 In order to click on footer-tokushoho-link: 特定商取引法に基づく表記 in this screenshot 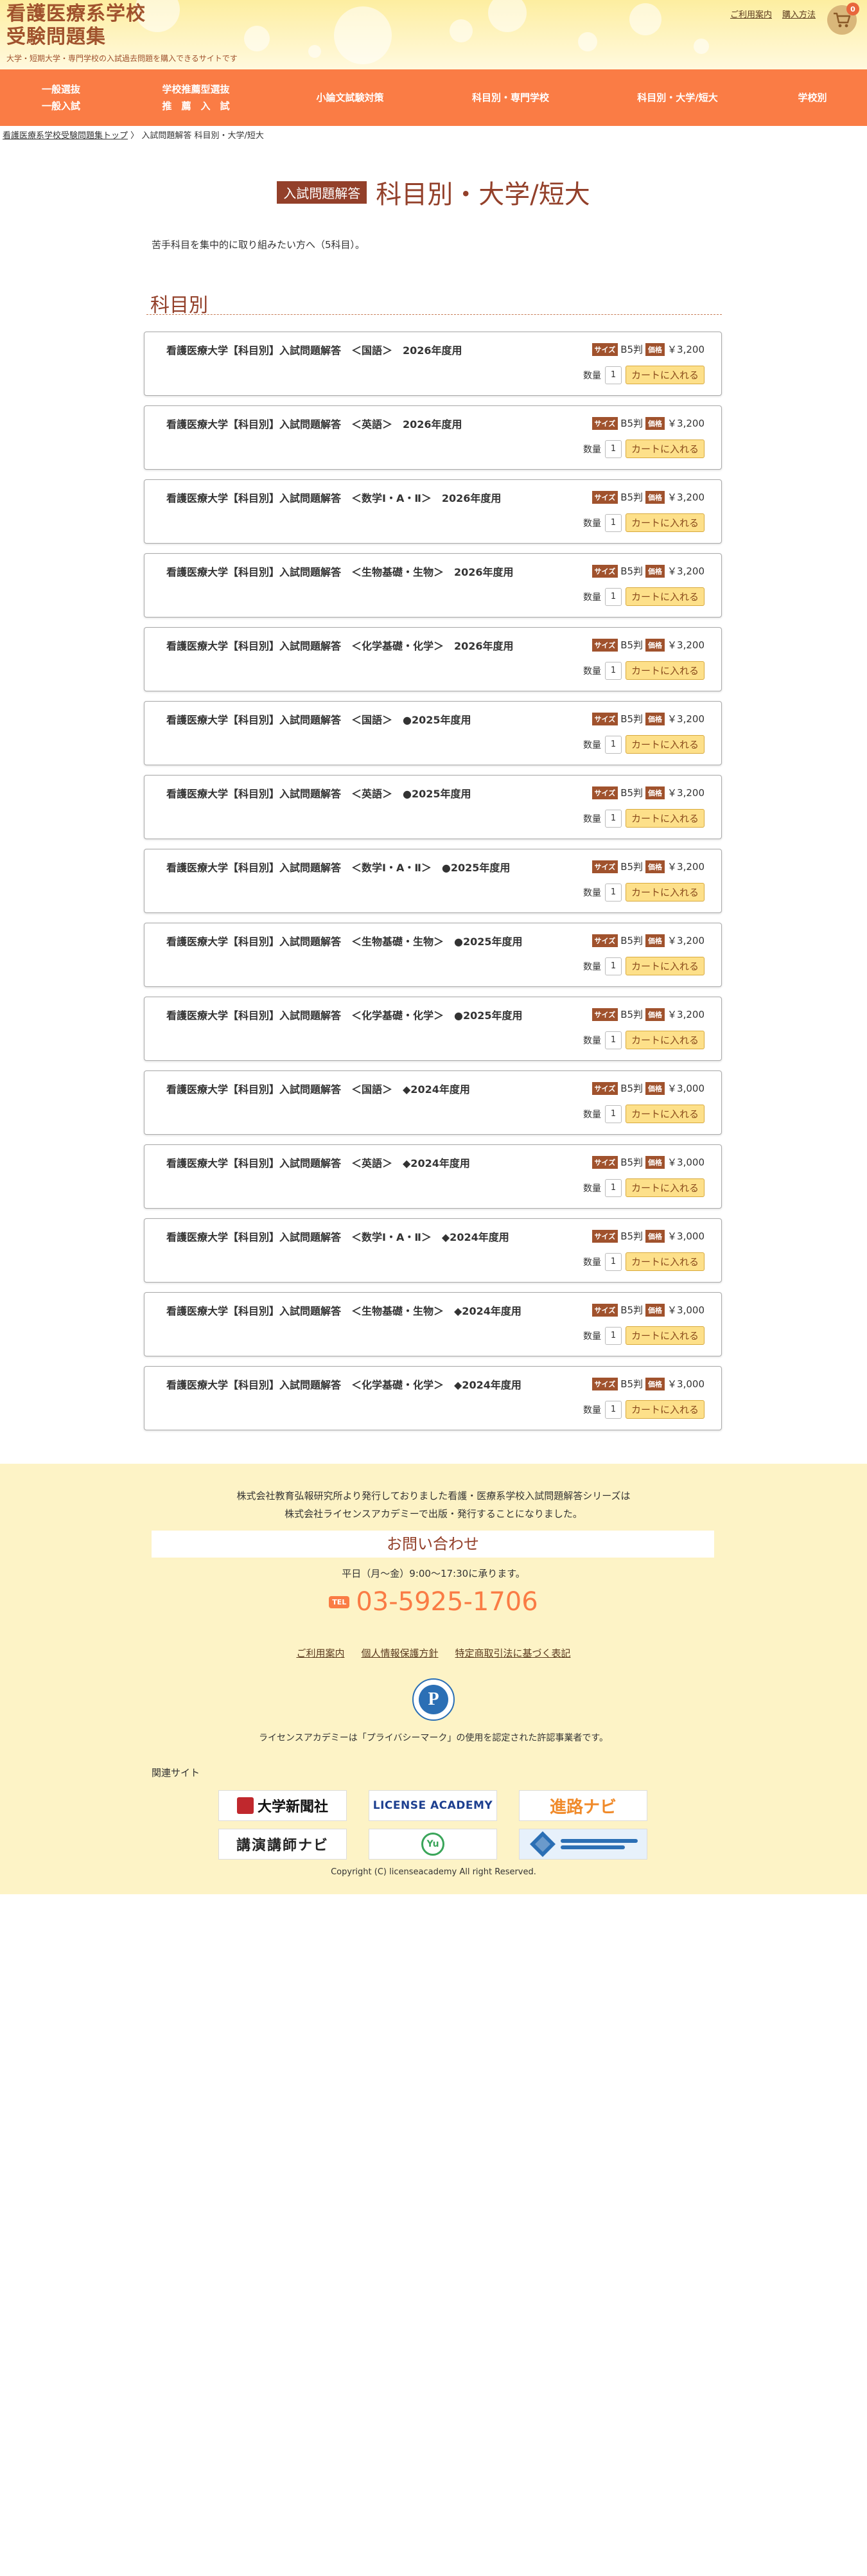, I will do `click(513, 1653)`.